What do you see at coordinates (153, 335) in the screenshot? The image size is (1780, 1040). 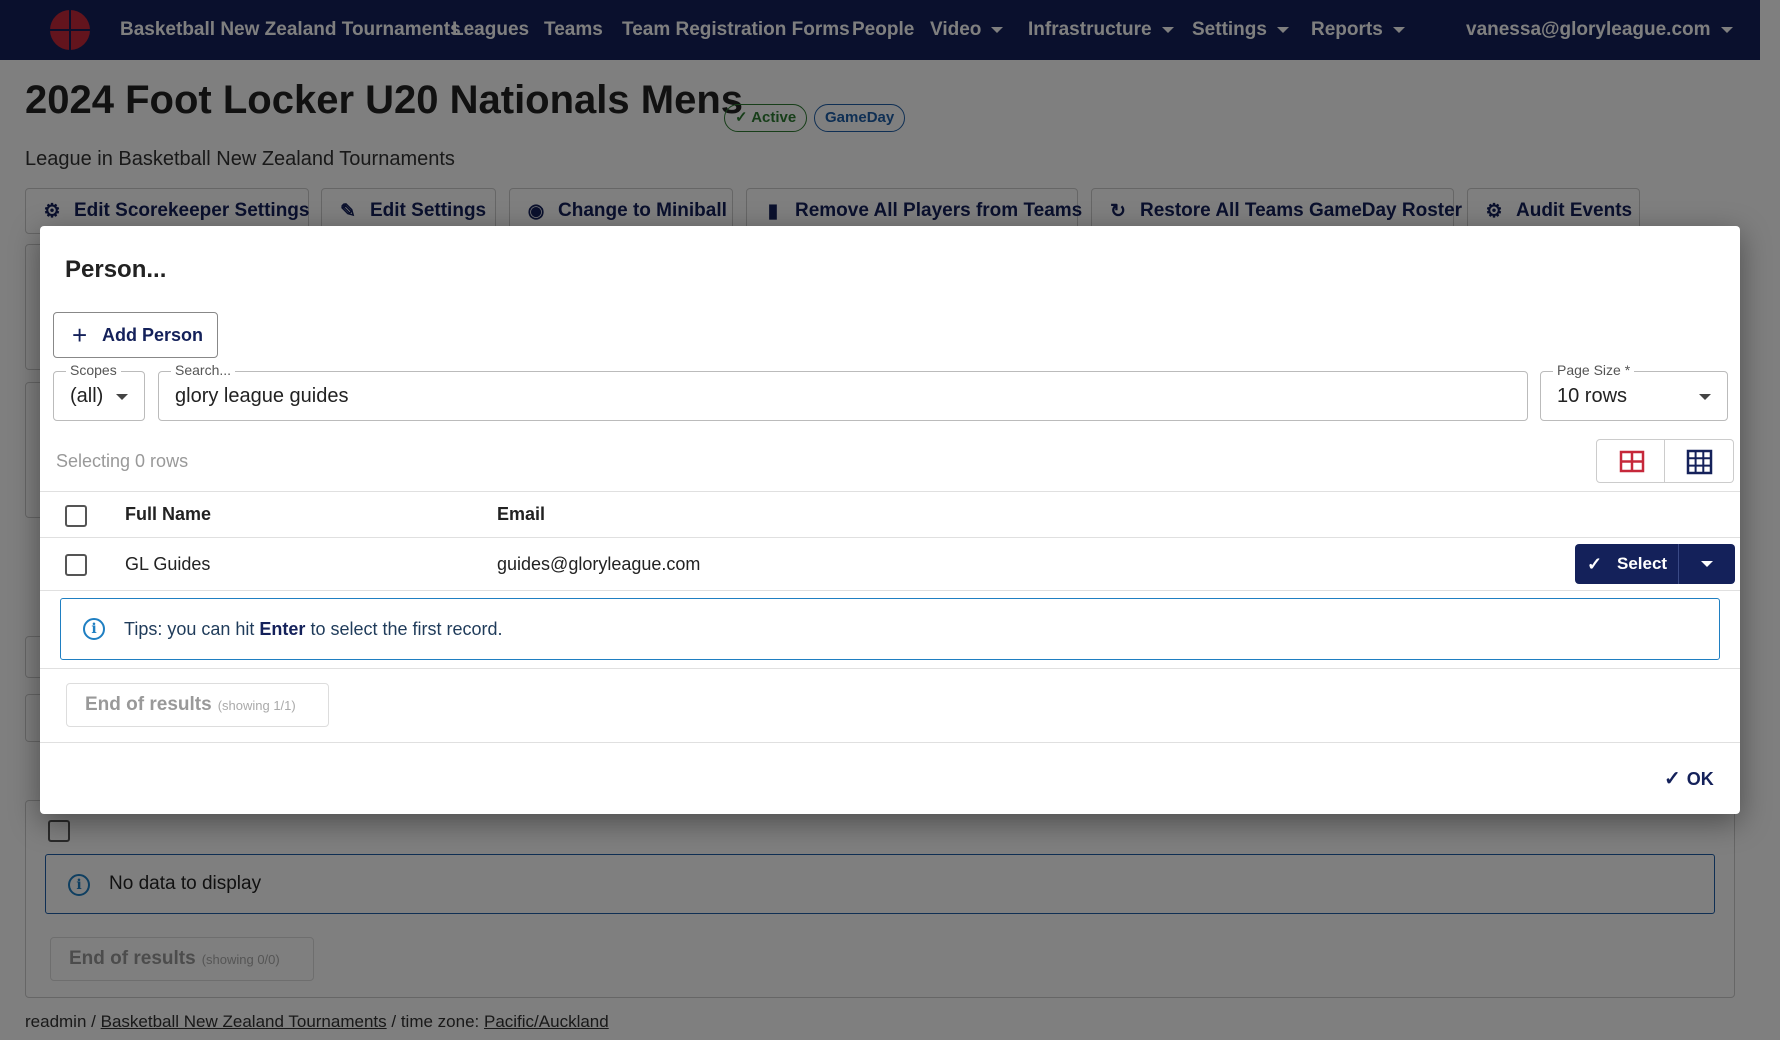 I see `add-person-label: Add Person` at bounding box center [153, 335].